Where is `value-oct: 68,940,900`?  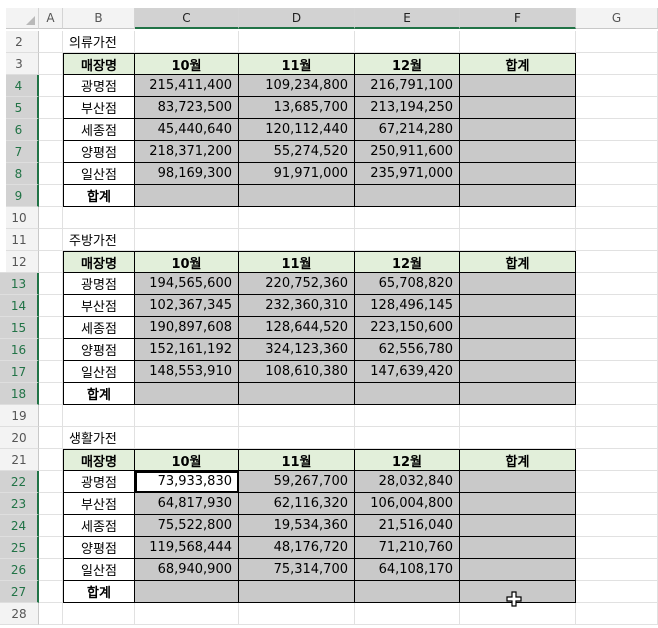
value-oct: 68,940,900 is located at coordinates (187, 570).